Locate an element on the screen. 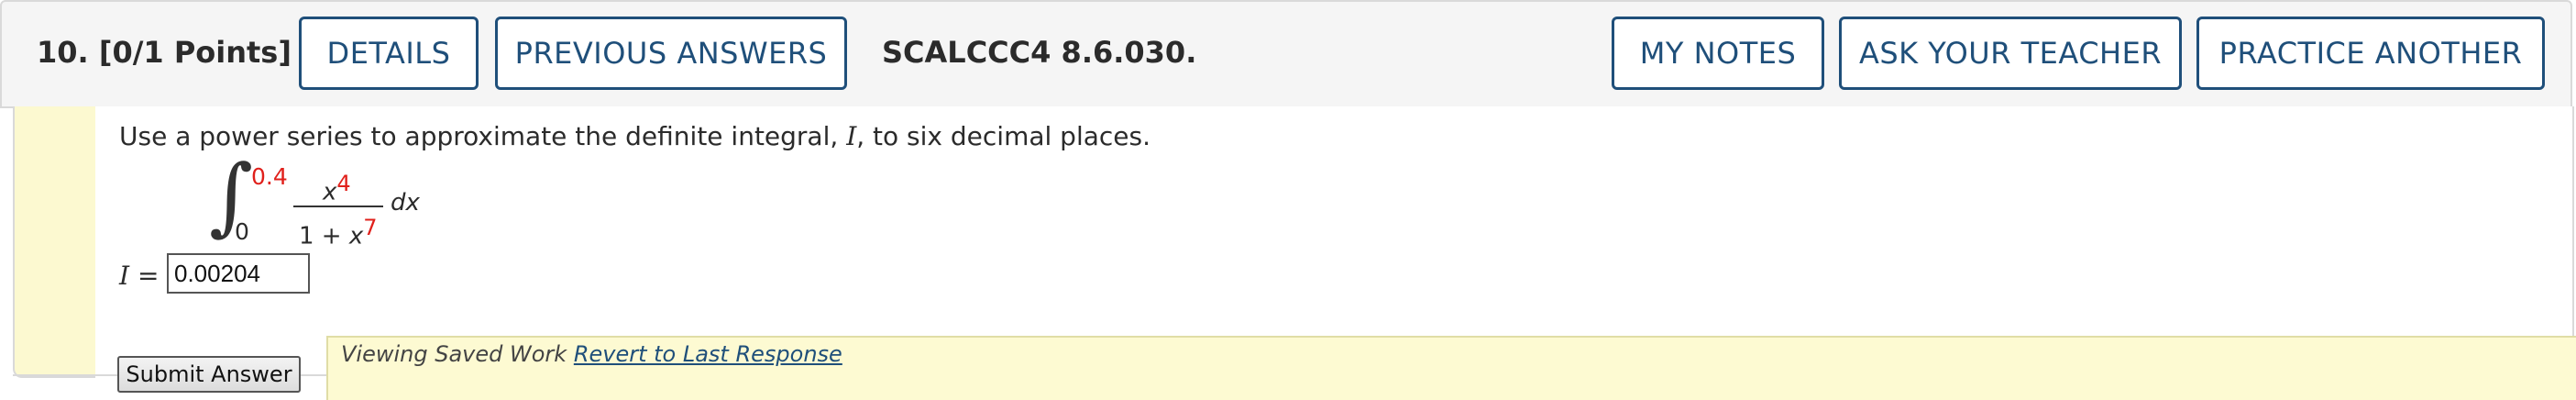 This screenshot has width=2576, height=400. details-button: DETAILS is located at coordinates (389, 54).